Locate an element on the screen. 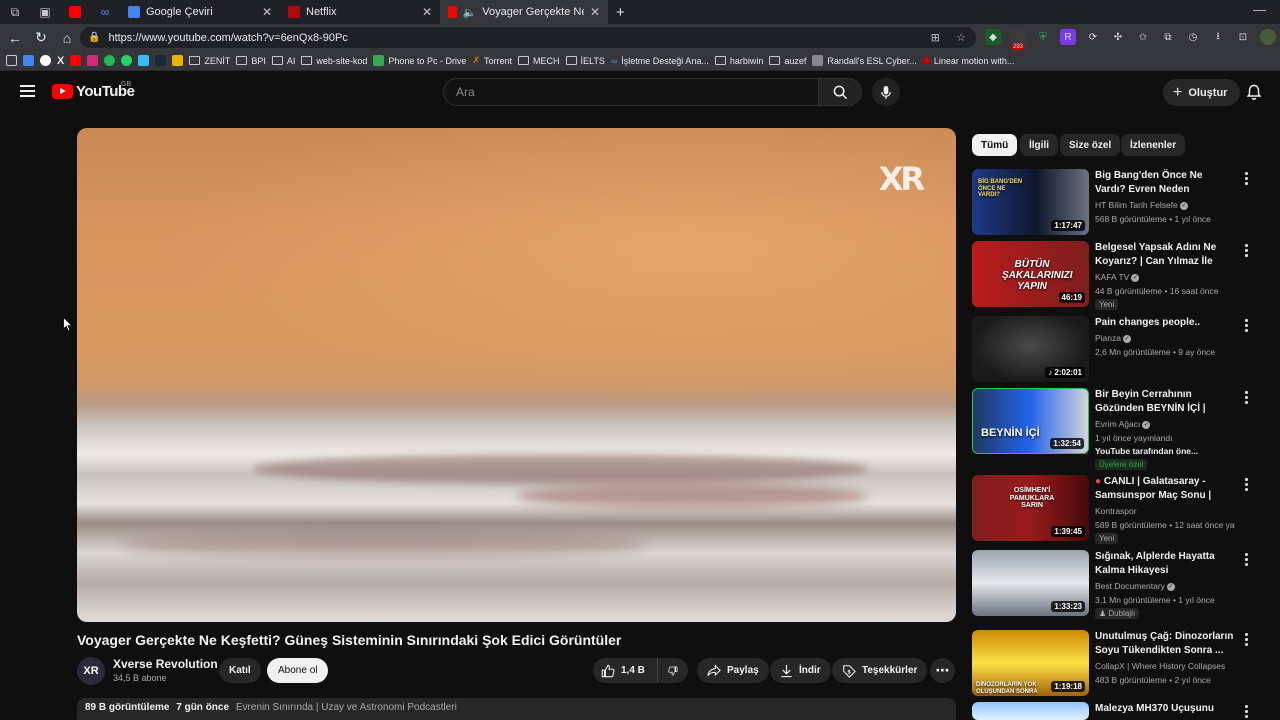  voice-search-button is located at coordinates (886, 92).